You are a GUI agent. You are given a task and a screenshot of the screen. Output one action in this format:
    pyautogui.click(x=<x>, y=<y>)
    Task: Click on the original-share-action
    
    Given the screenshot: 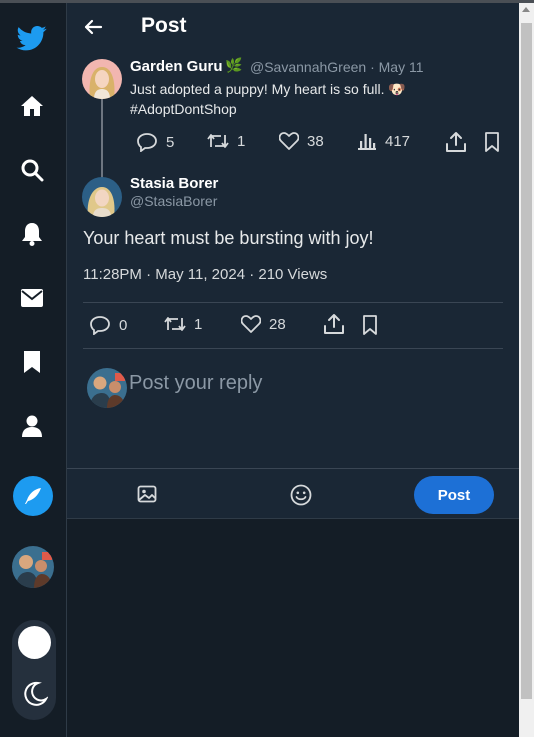 What is the action you would take?
    pyautogui.click(x=456, y=142)
    